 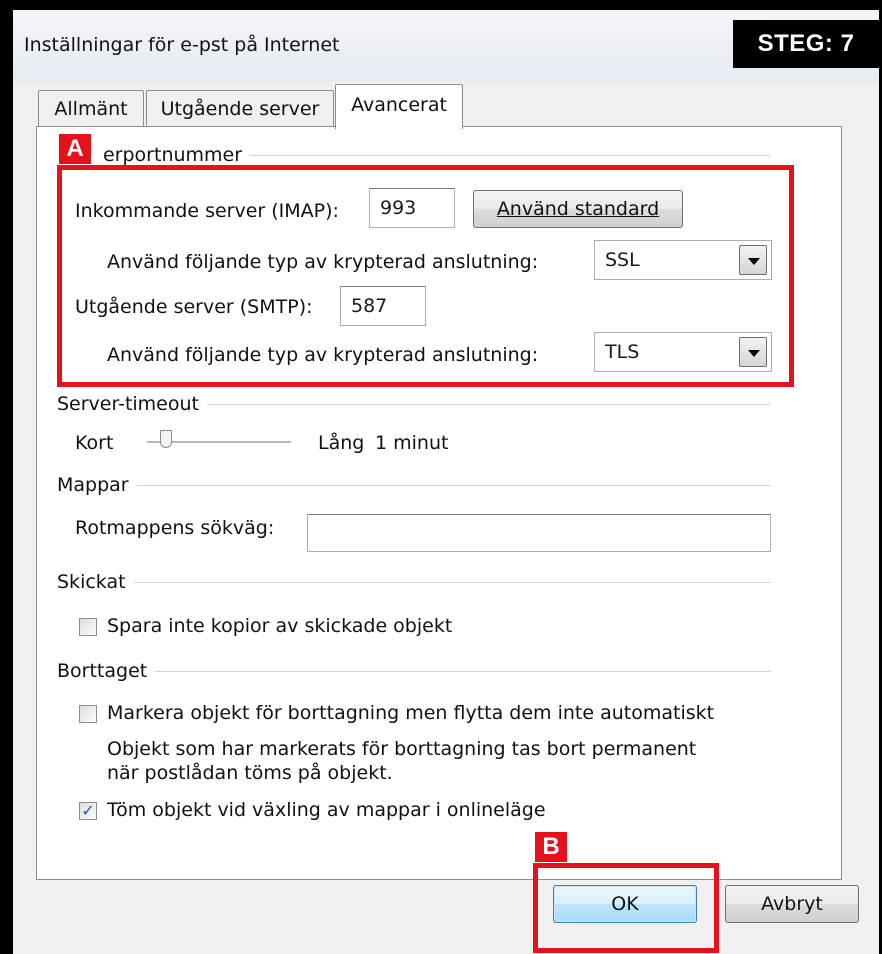 I want to click on root-folder-input, so click(x=539, y=533).